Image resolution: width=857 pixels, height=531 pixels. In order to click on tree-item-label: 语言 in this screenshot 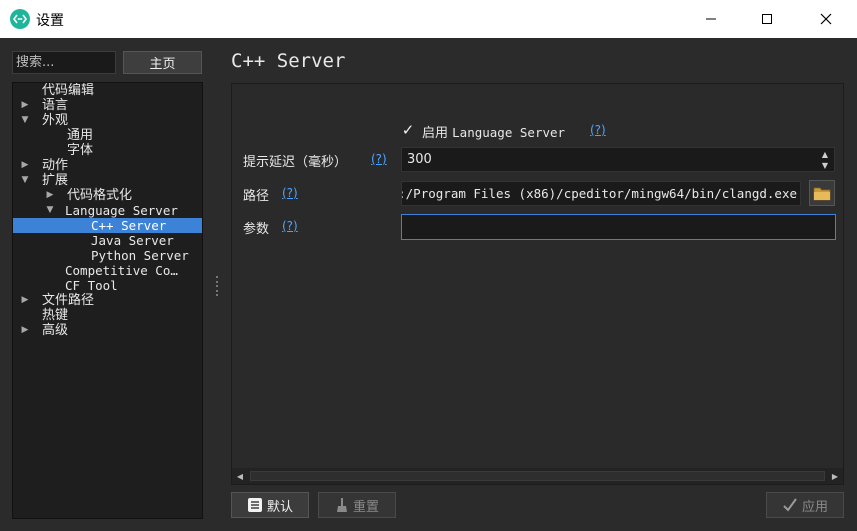, I will do `click(55, 105)`.